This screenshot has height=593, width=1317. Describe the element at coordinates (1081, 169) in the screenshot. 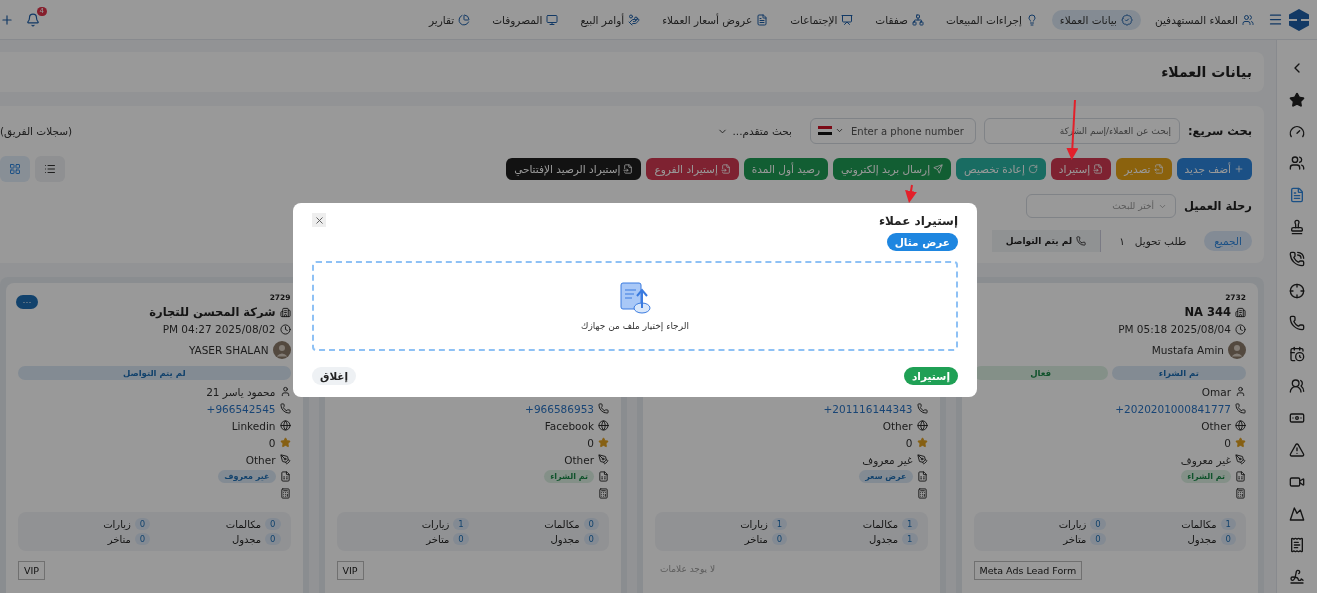

I see `action-button: إستيراد` at that location.